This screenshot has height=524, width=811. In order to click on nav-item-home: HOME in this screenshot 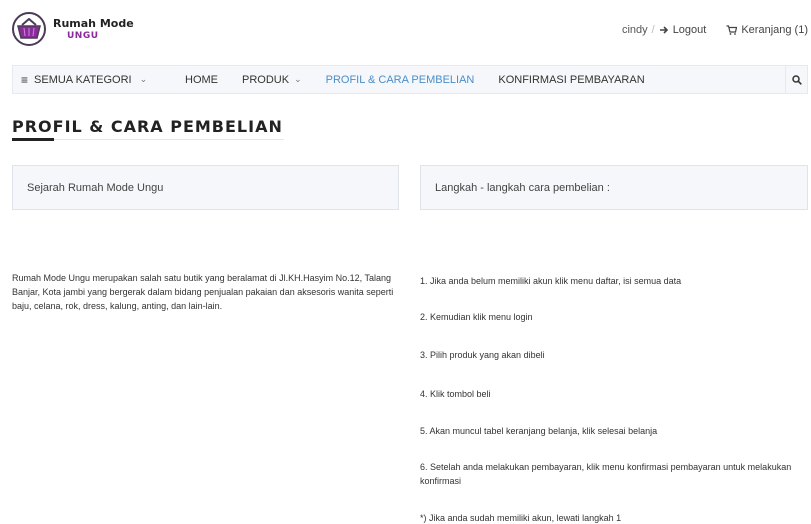, I will do `click(201, 80)`.